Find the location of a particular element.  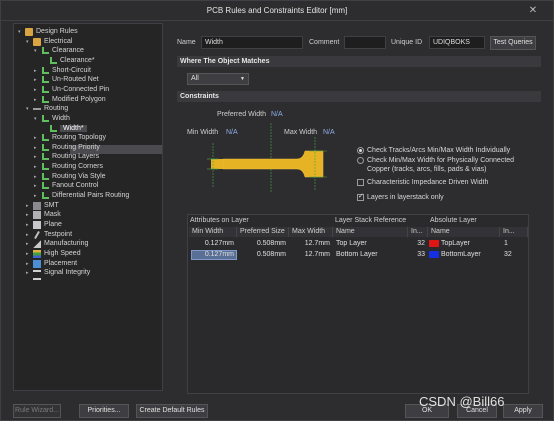

comment-input is located at coordinates (365, 42).